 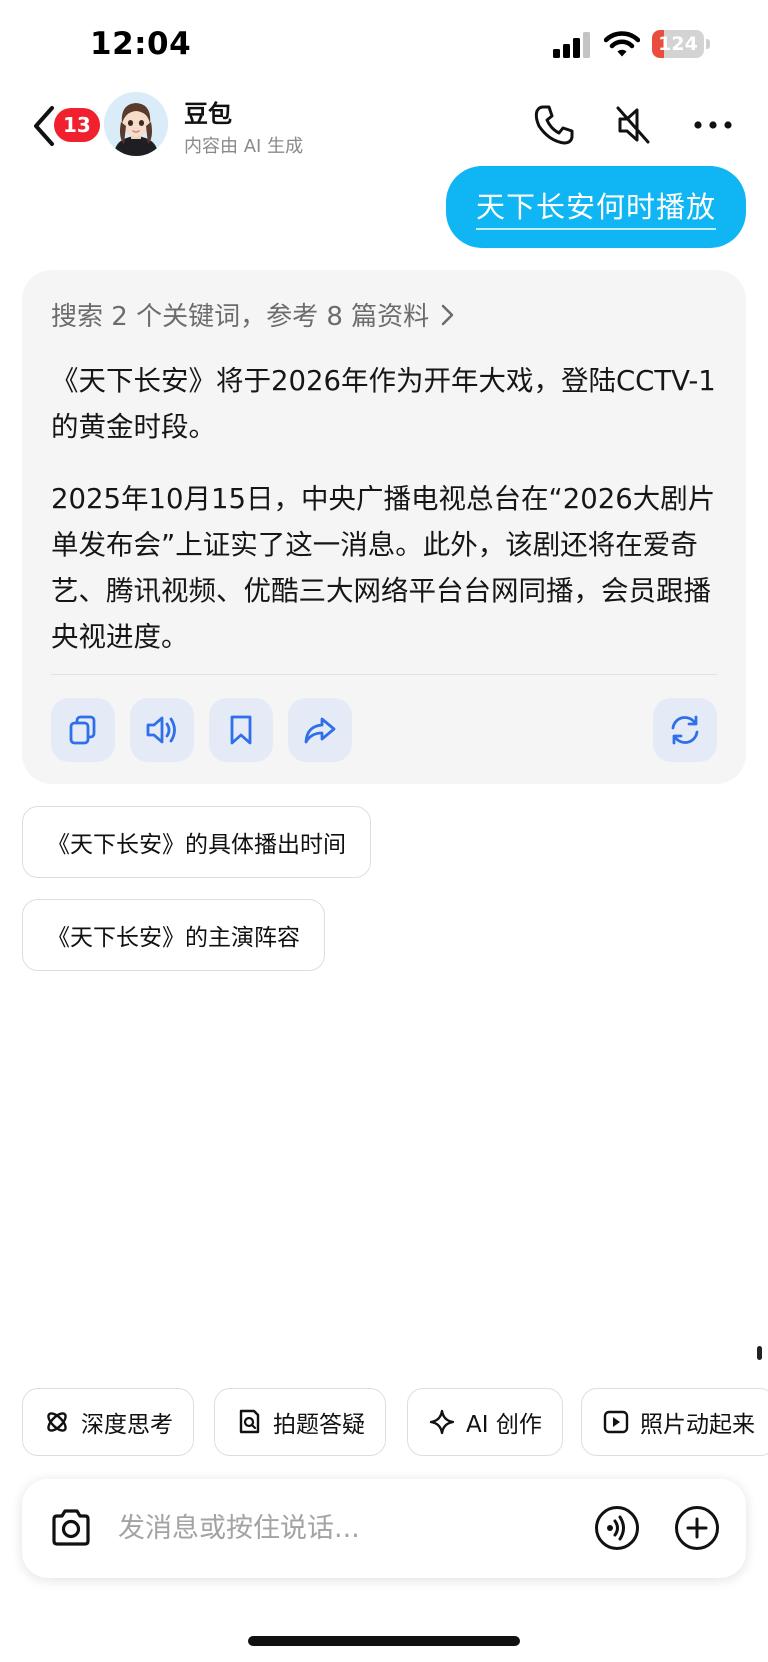 What do you see at coordinates (697, 1528) in the screenshot?
I see `plus-icon` at bounding box center [697, 1528].